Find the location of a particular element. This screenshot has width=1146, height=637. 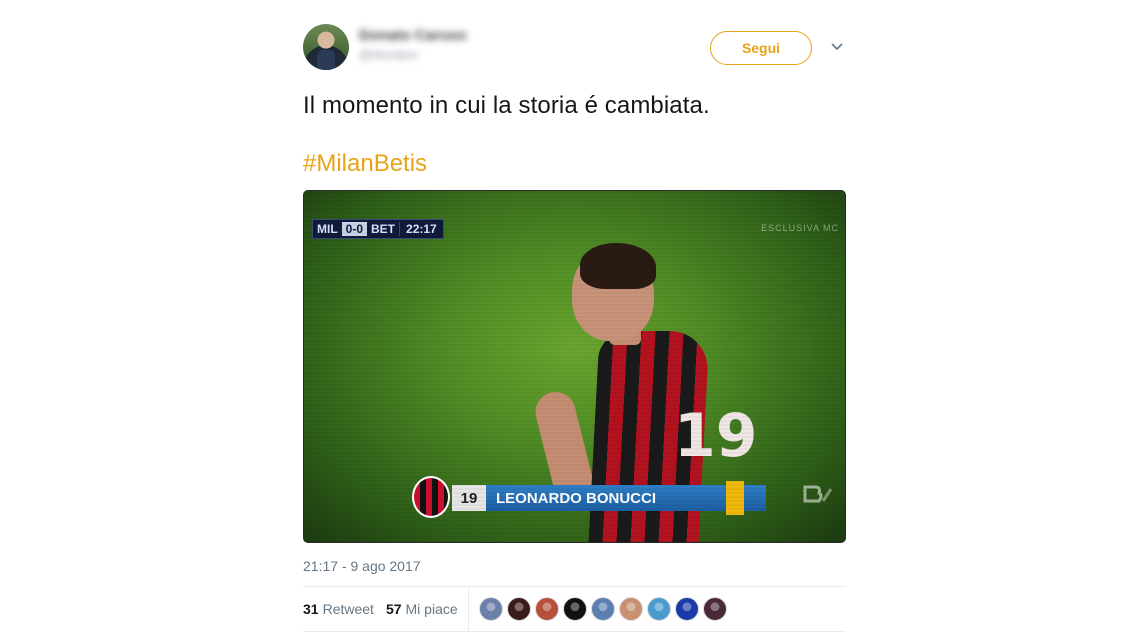

player-name: LEONARDO BONUCCI is located at coordinates (576, 498).